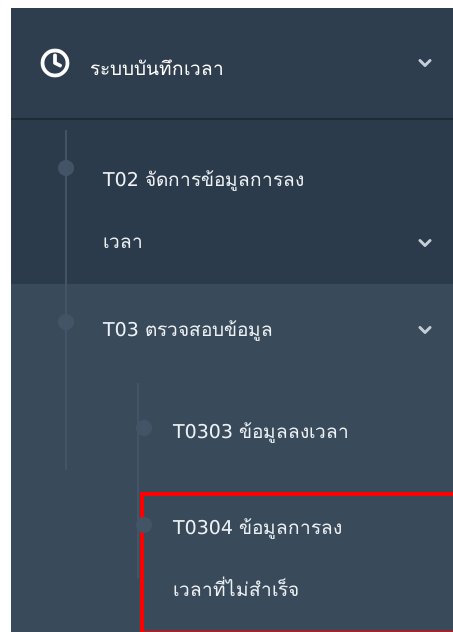 This screenshot has width=453, height=632. Describe the element at coordinates (232, 322) in the screenshot. I see `submenu-item: T03 ตรวจสอบข้อมูล` at that location.